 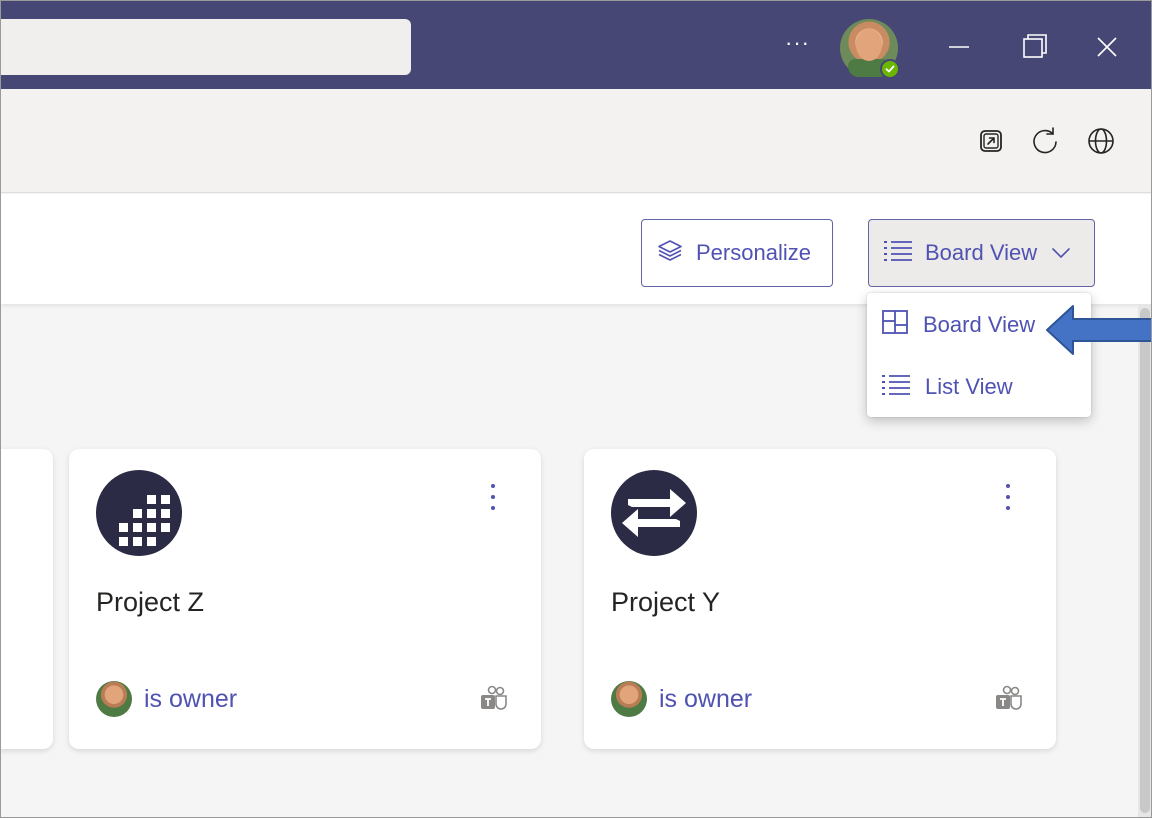 What do you see at coordinates (150, 602) in the screenshot?
I see `project-title: Project Z` at bounding box center [150, 602].